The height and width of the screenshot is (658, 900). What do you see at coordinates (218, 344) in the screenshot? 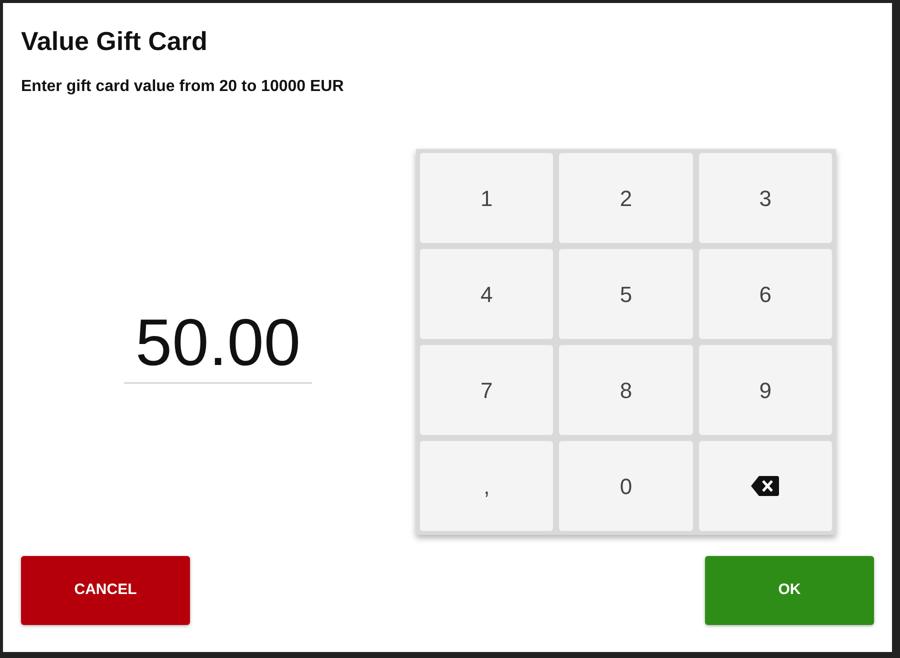
I see `amount-field: 50.00` at bounding box center [218, 344].